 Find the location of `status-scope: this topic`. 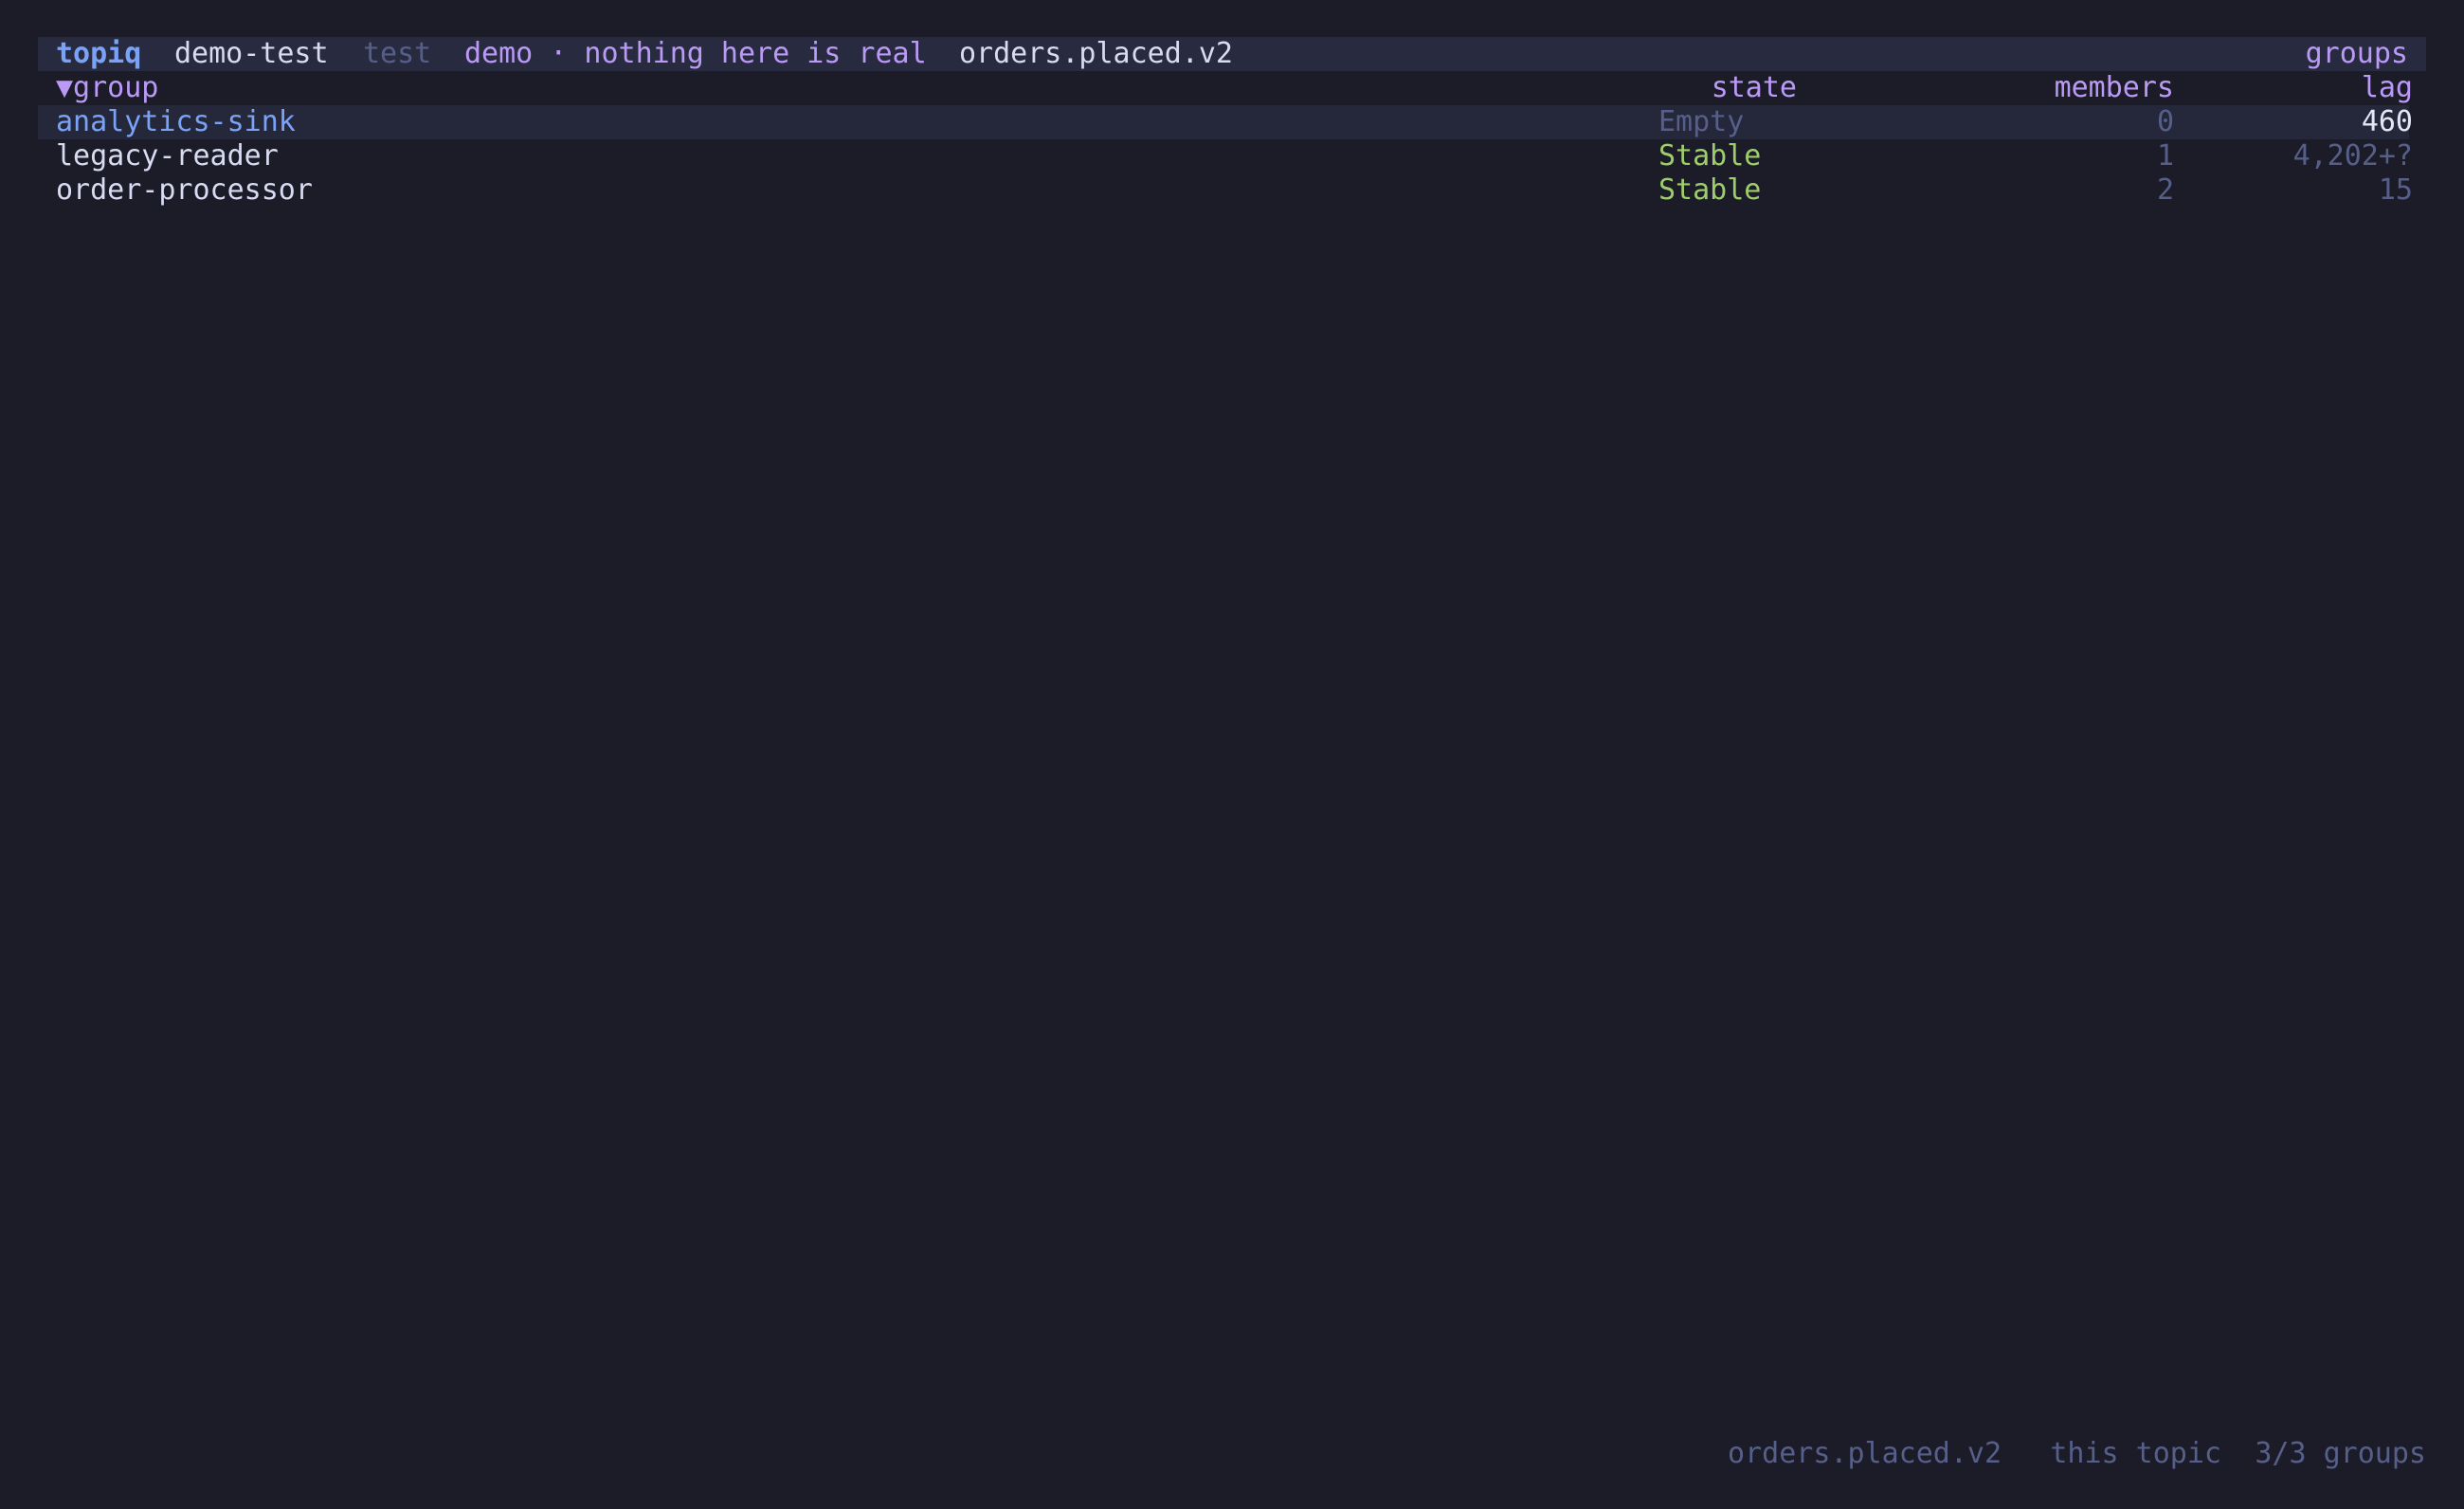

status-scope: this topic is located at coordinates (2135, 1453).